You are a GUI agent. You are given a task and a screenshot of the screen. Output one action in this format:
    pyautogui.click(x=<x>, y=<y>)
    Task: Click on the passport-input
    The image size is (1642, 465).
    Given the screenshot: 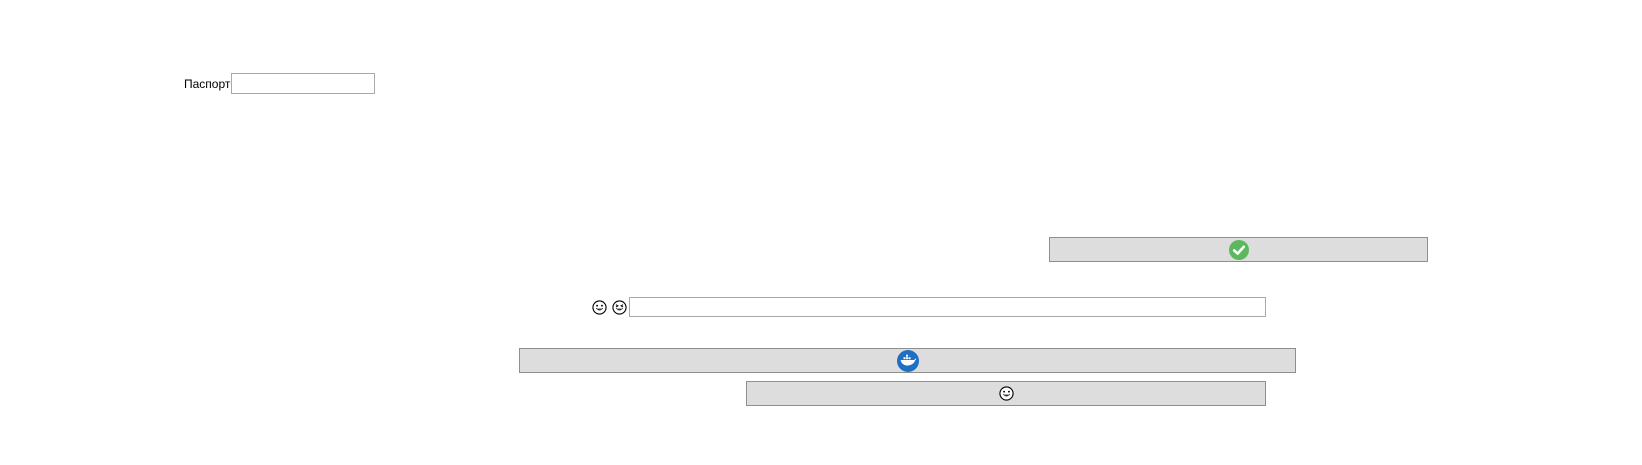 What is the action you would take?
    pyautogui.click(x=303, y=83)
    